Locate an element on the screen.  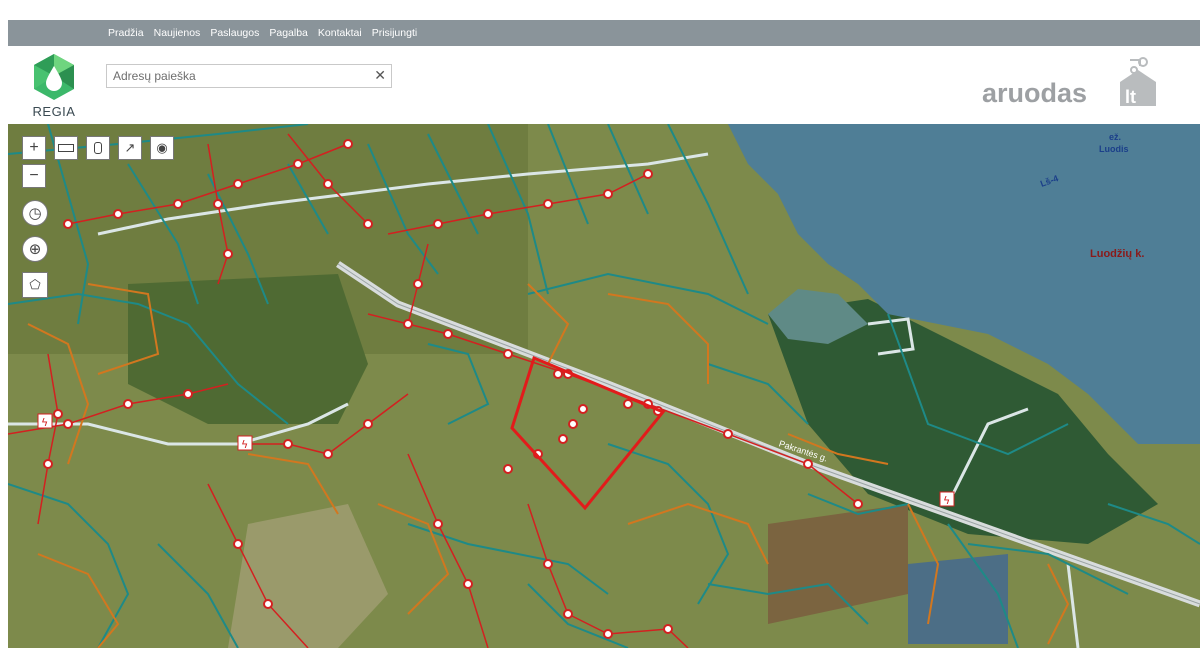
measure-tool-button is located at coordinates (66, 148).